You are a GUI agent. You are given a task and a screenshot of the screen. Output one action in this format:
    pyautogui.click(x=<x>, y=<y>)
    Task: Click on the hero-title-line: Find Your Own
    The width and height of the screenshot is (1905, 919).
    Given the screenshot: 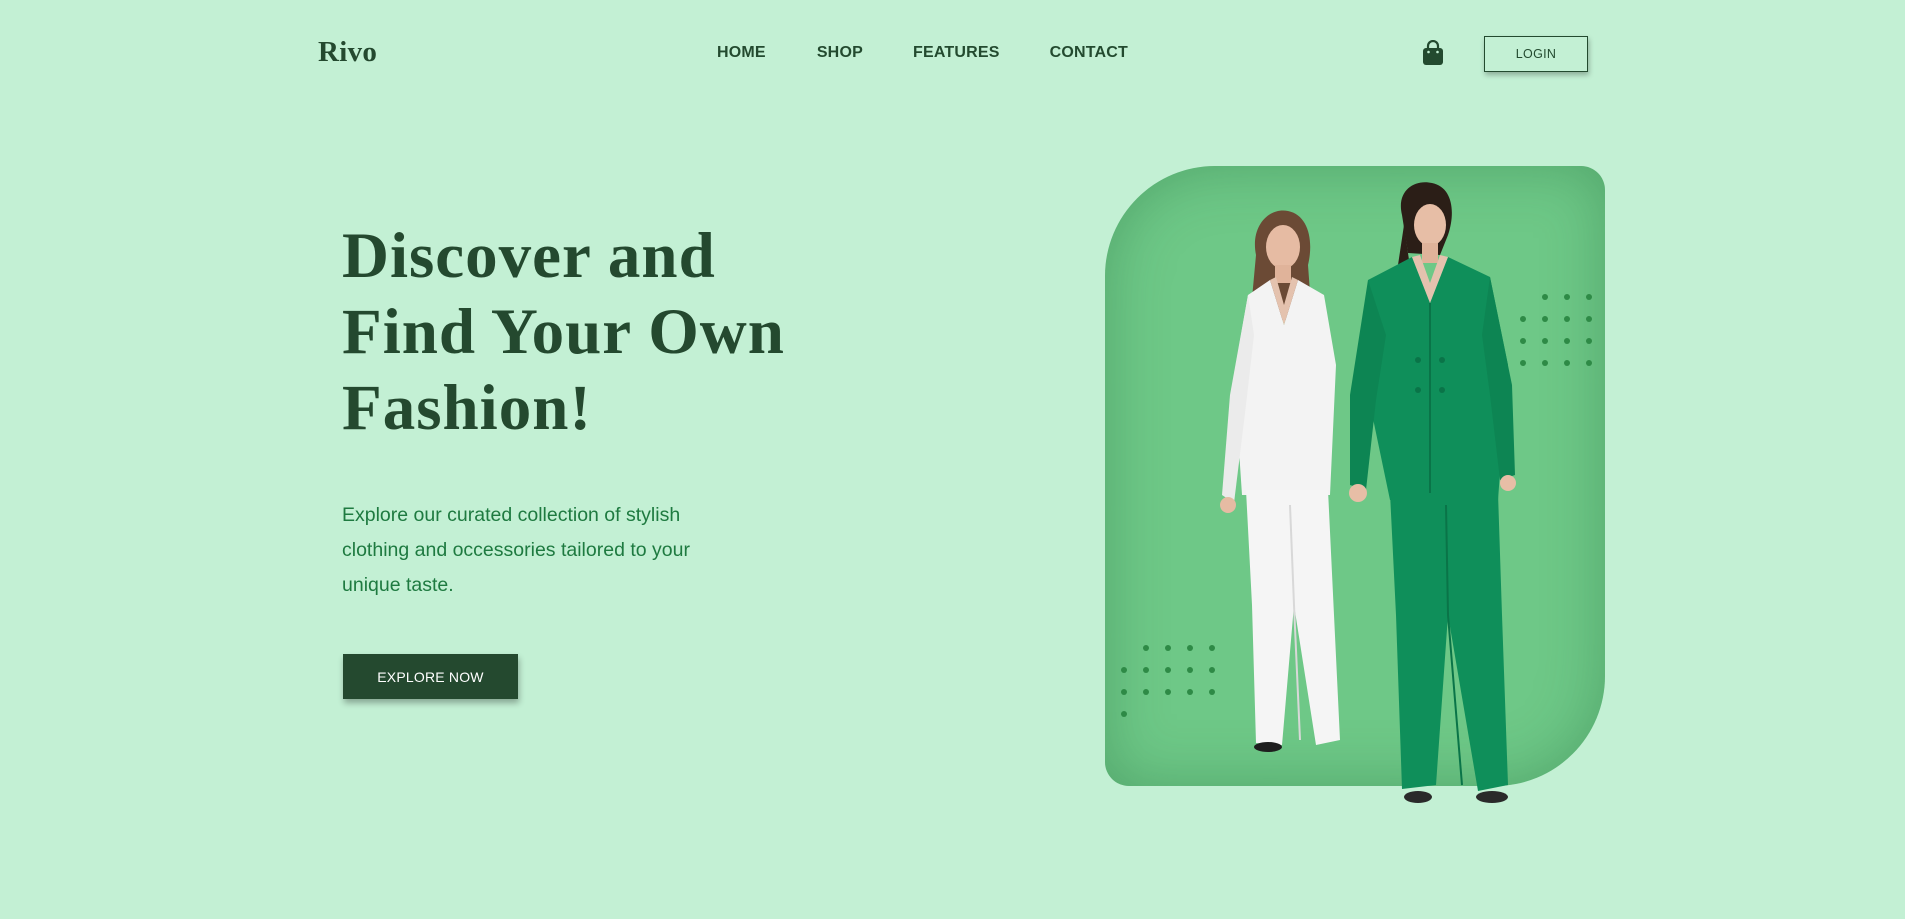 What is the action you would take?
    pyautogui.click(x=563, y=332)
    